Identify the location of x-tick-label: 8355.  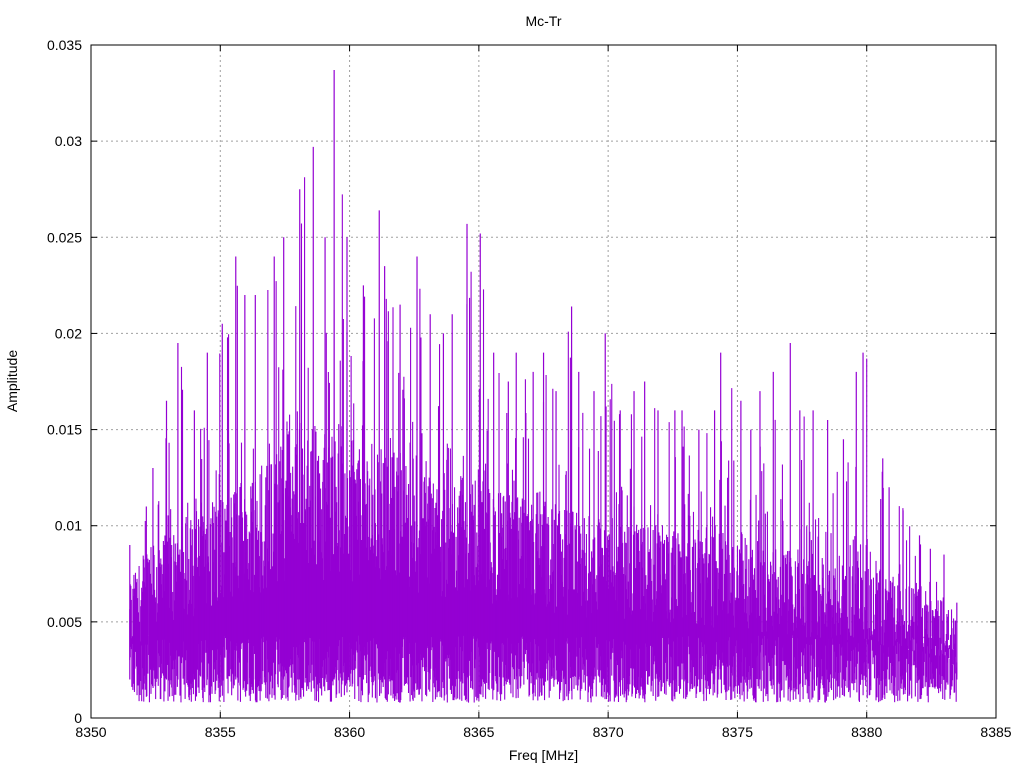
(220, 732).